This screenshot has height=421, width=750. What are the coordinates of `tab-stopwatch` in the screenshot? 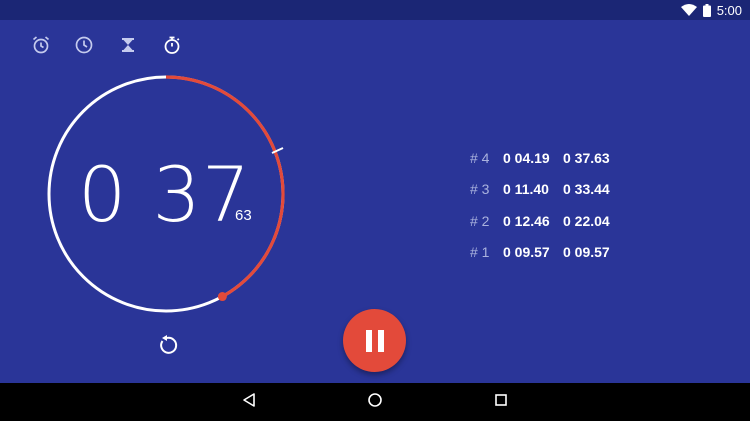 It's located at (172, 45).